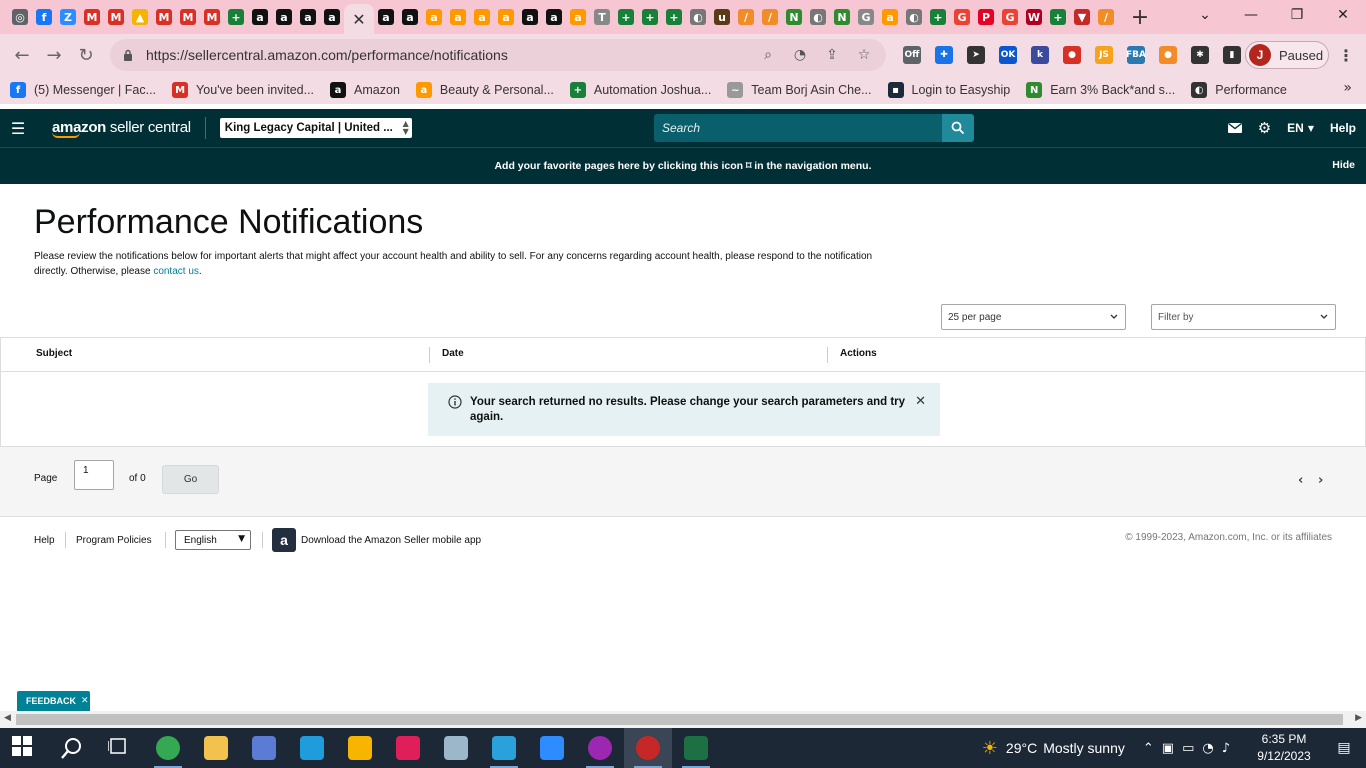 The height and width of the screenshot is (768, 1366). What do you see at coordinates (453, 353) in the screenshot?
I see `column-date: Date` at bounding box center [453, 353].